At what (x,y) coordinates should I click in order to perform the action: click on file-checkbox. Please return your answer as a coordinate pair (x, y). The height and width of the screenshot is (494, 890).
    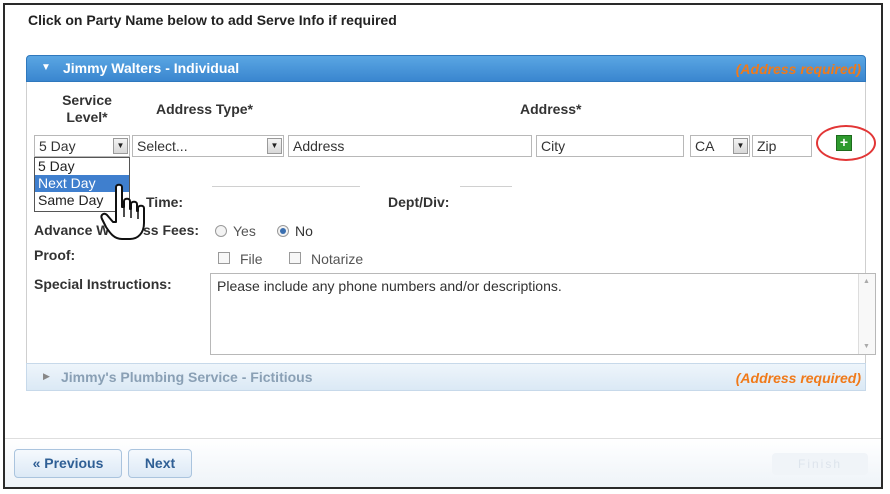
    Looking at the image, I should click on (224, 258).